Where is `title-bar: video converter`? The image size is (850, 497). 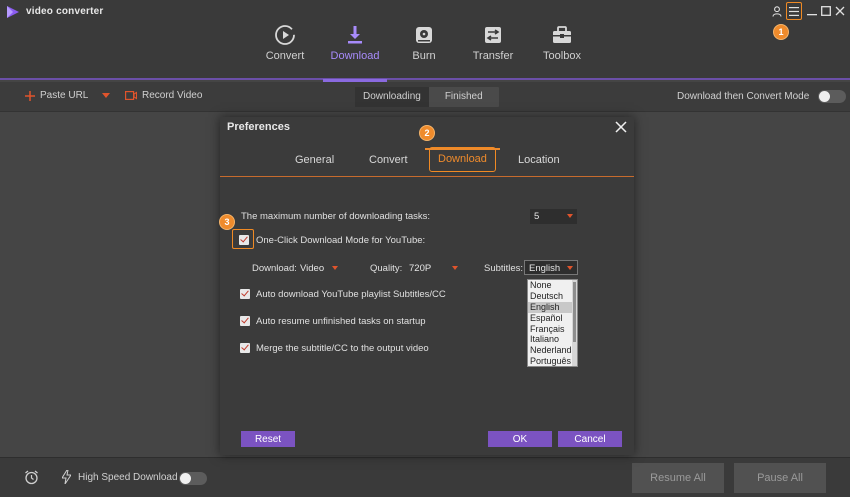 title-bar: video converter is located at coordinates (425, 12).